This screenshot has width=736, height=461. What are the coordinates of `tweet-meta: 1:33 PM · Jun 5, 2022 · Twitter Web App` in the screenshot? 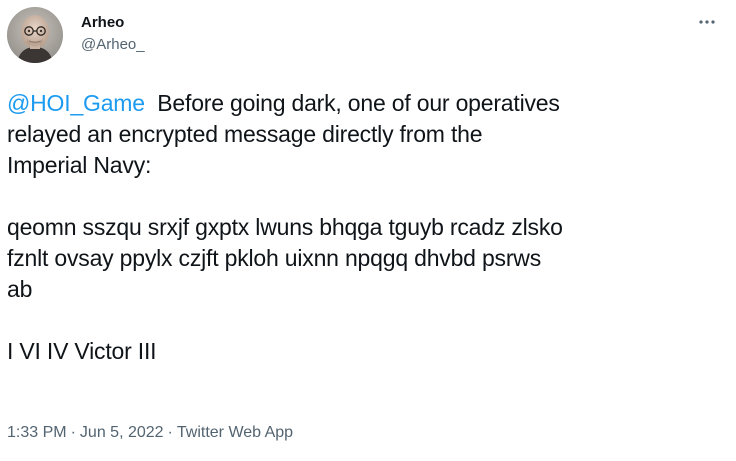 It's located at (150, 433).